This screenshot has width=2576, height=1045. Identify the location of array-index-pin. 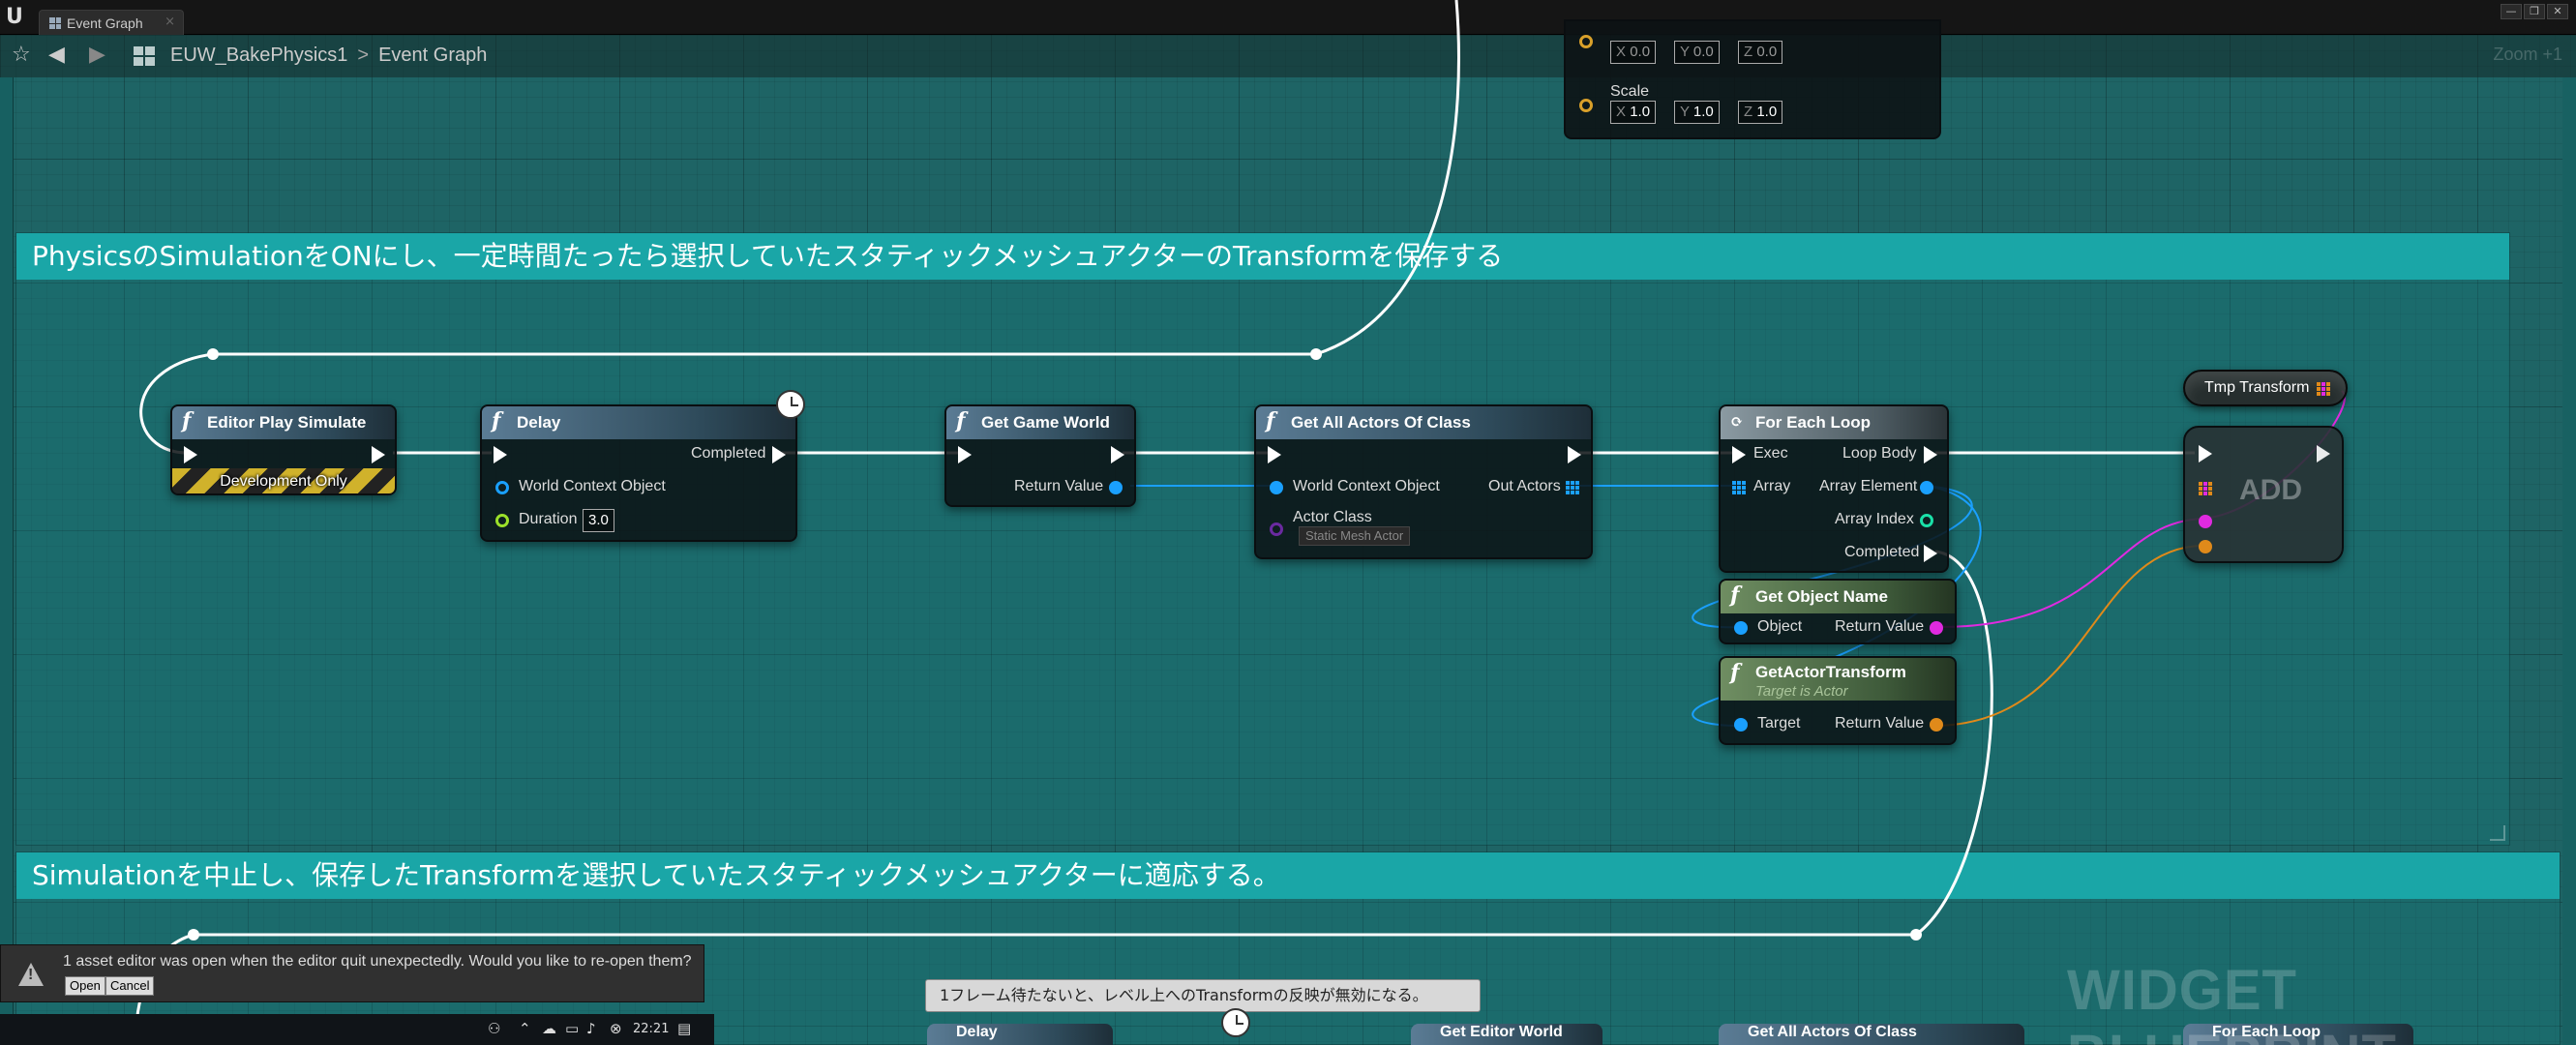
(1926, 520).